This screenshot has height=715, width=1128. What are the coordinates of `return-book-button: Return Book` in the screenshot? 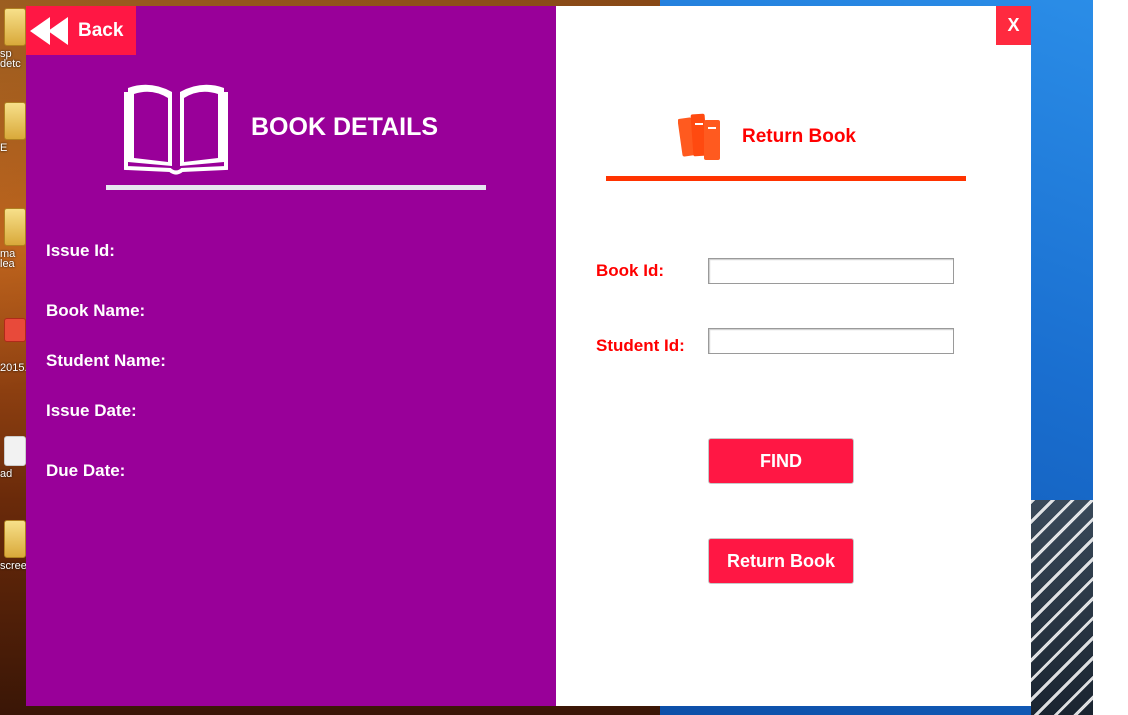 It's located at (781, 561).